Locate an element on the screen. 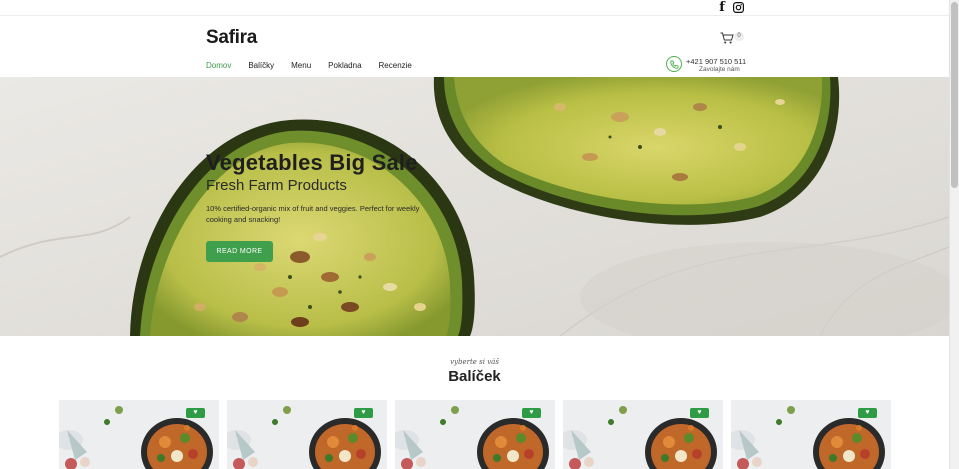  phone-icon is located at coordinates (674, 64).